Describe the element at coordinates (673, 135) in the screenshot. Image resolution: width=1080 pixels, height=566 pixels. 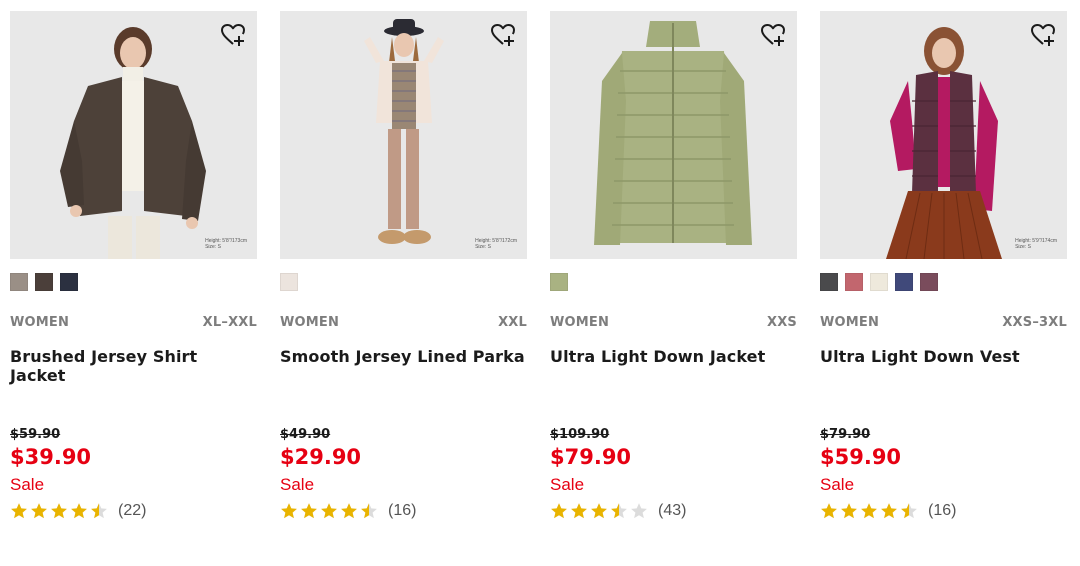
I see `product-image` at that location.